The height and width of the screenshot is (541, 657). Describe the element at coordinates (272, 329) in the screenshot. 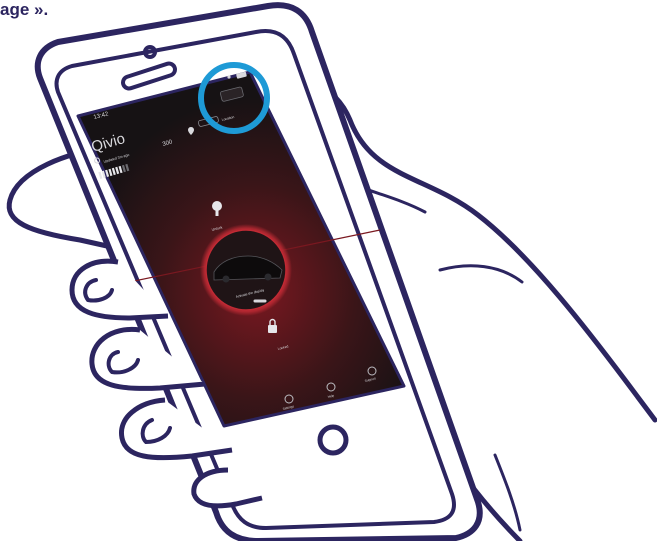

I see `lock-icon-body` at that location.